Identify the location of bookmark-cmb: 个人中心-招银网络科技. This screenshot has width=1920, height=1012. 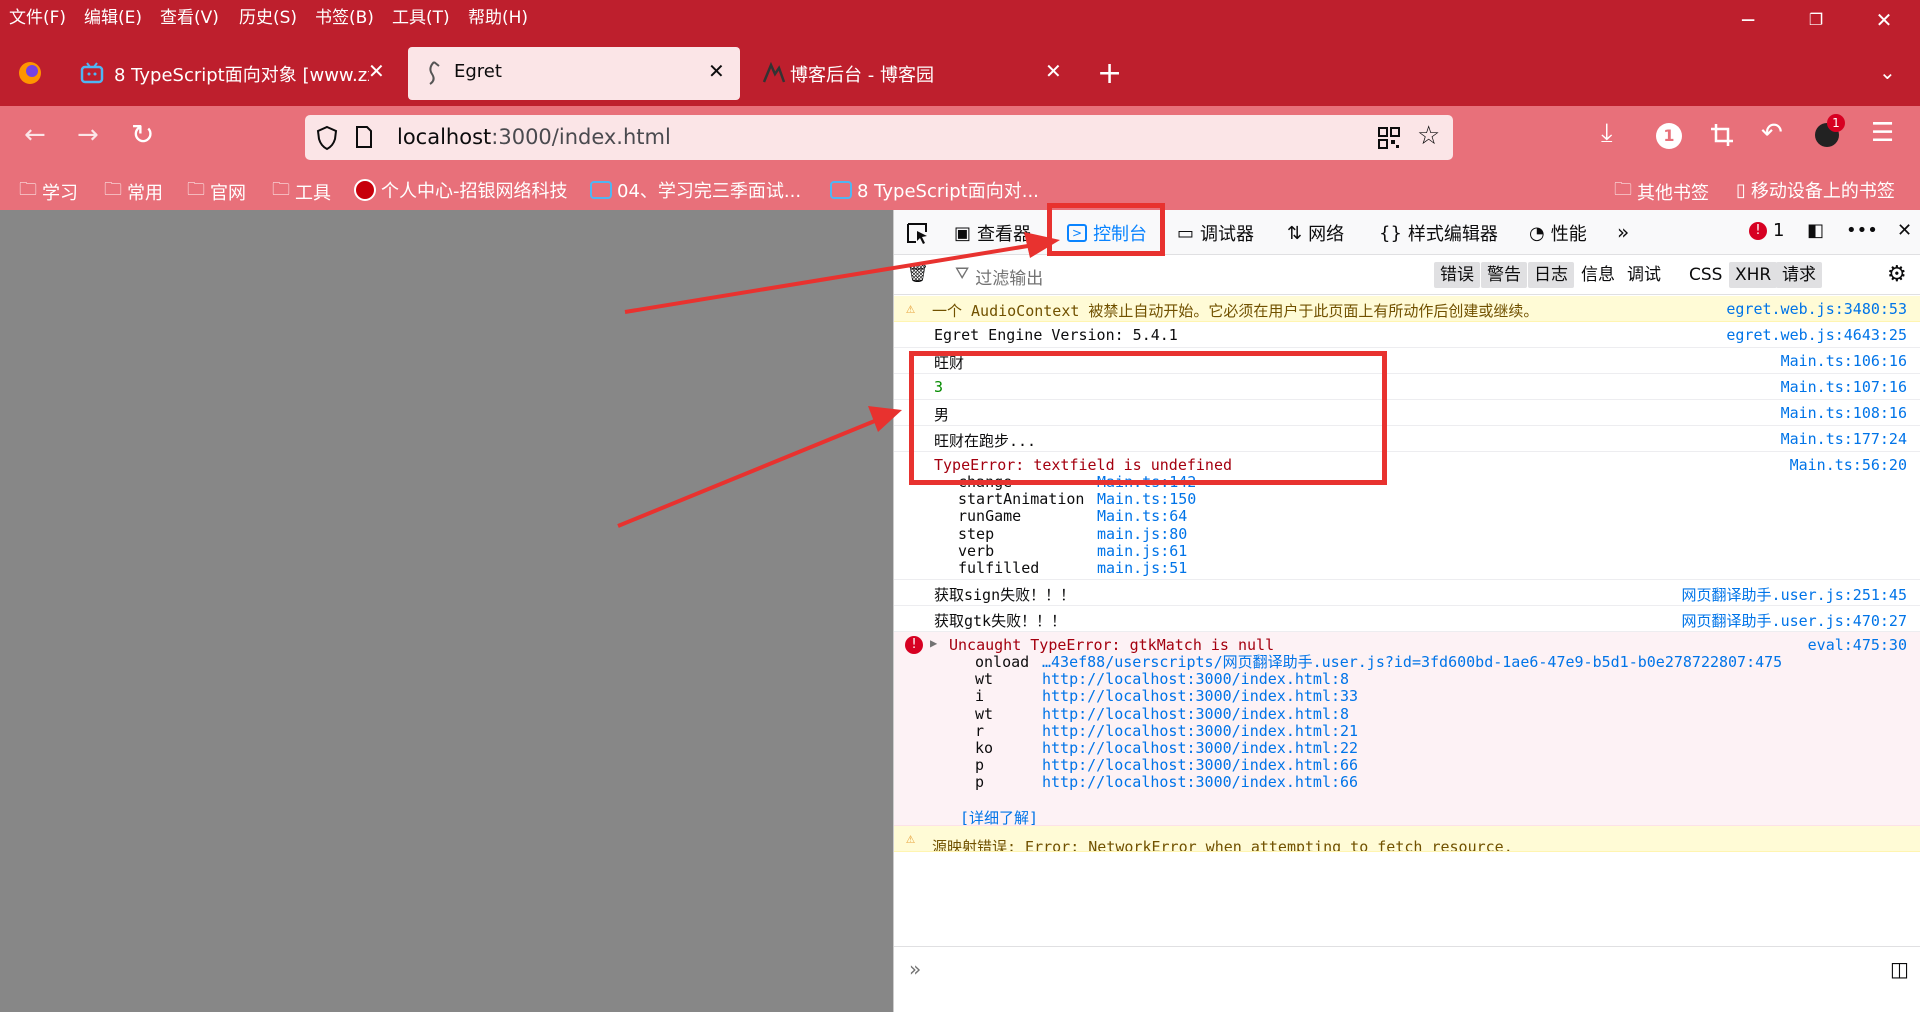
(461, 190).